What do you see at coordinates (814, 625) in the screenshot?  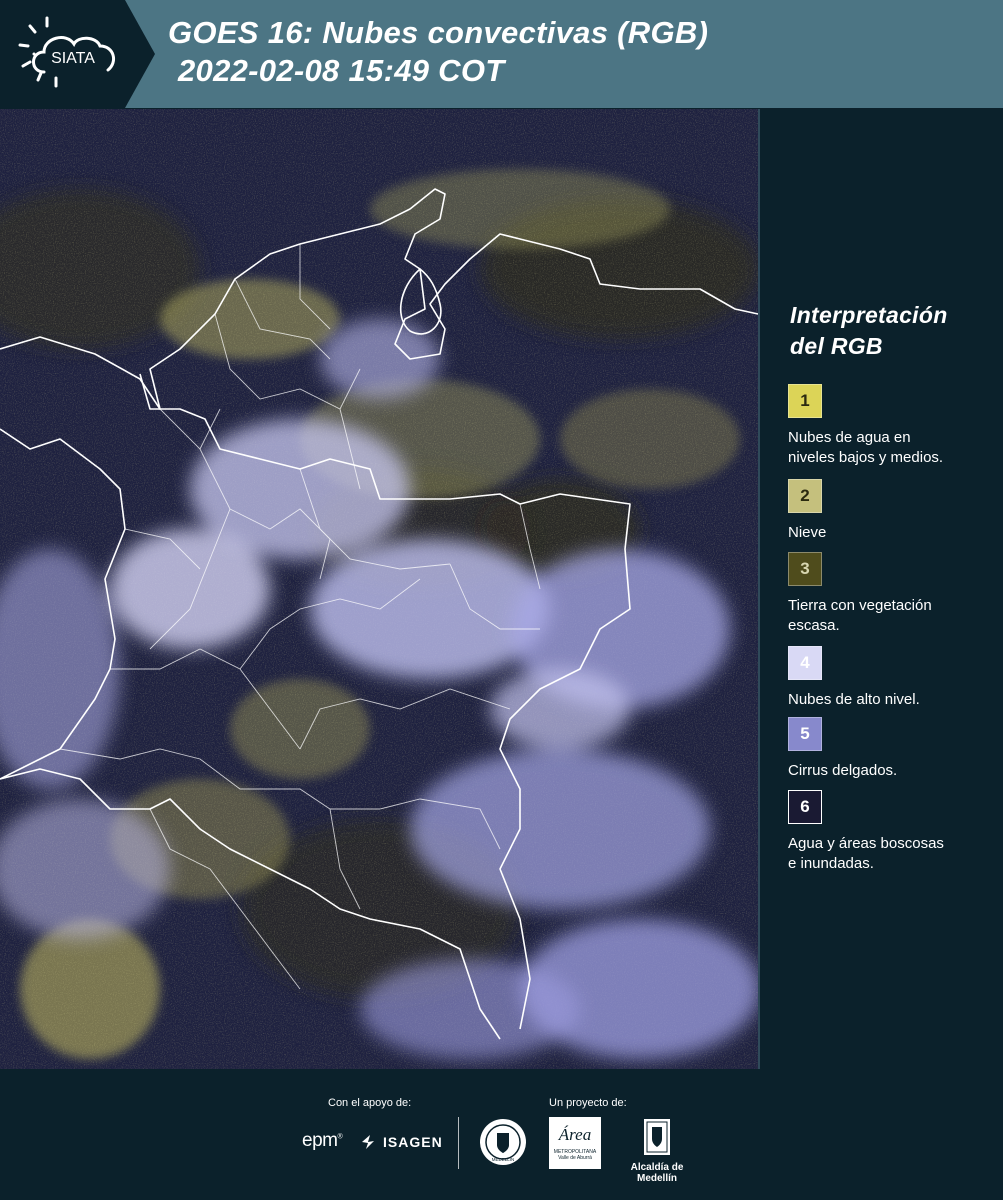 I see `legend-label-3-line-2: escasa.` at bounding box center [814, 625].